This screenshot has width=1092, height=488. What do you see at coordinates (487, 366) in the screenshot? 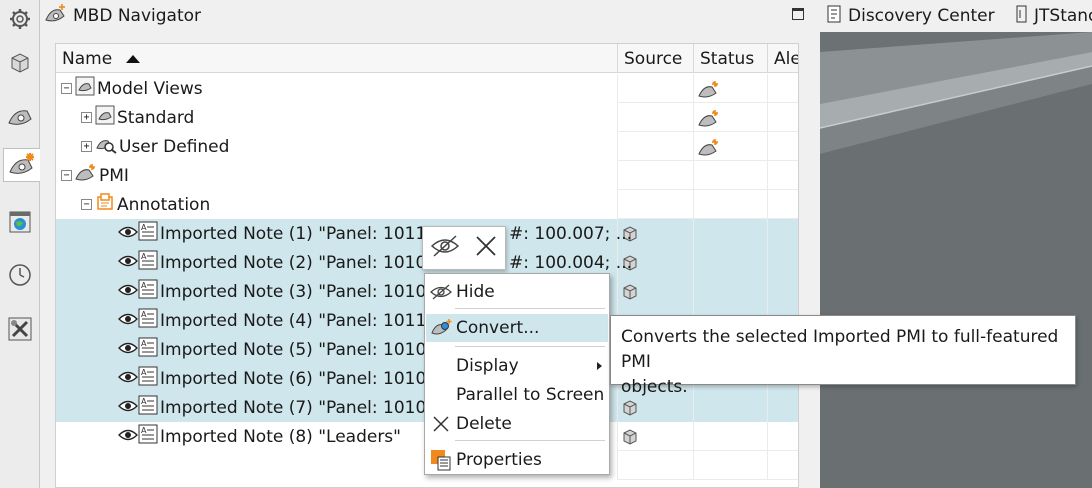
I see `menu-label: Display` at bounding box center [487, 366].